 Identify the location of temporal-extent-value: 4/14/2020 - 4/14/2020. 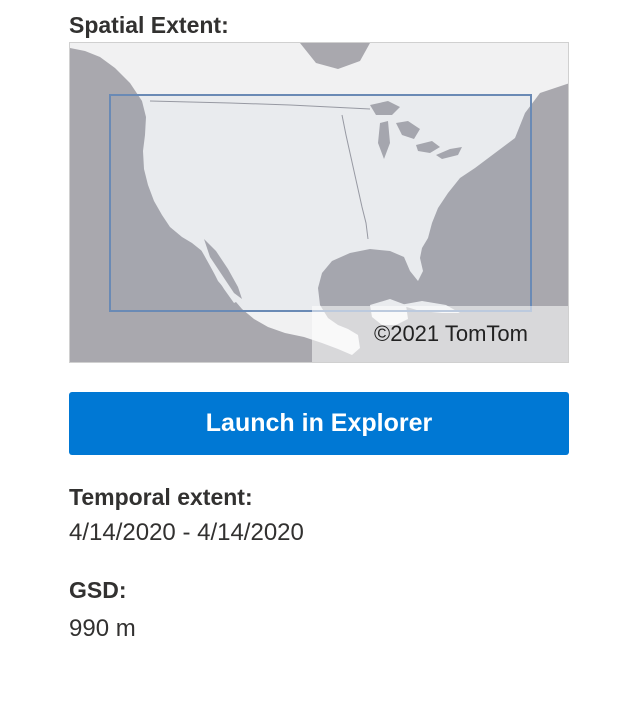
(186, 532).